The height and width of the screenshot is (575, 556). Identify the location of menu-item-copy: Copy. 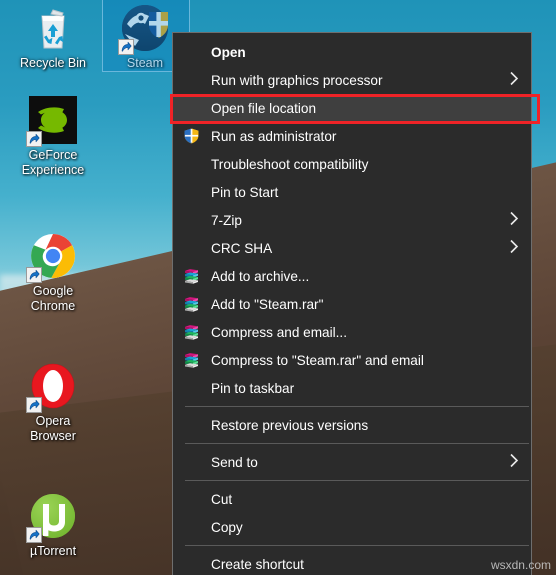
(352, 527).